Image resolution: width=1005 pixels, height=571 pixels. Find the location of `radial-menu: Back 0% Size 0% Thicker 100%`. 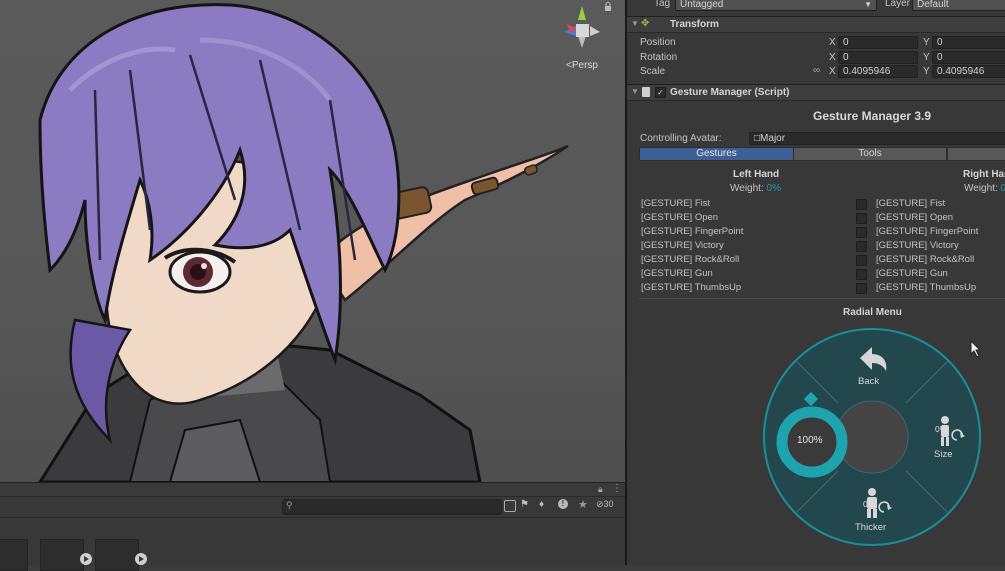

radial-menu: Back 0% Size 0% Thicker 100% is located at coordinates (872, 437).